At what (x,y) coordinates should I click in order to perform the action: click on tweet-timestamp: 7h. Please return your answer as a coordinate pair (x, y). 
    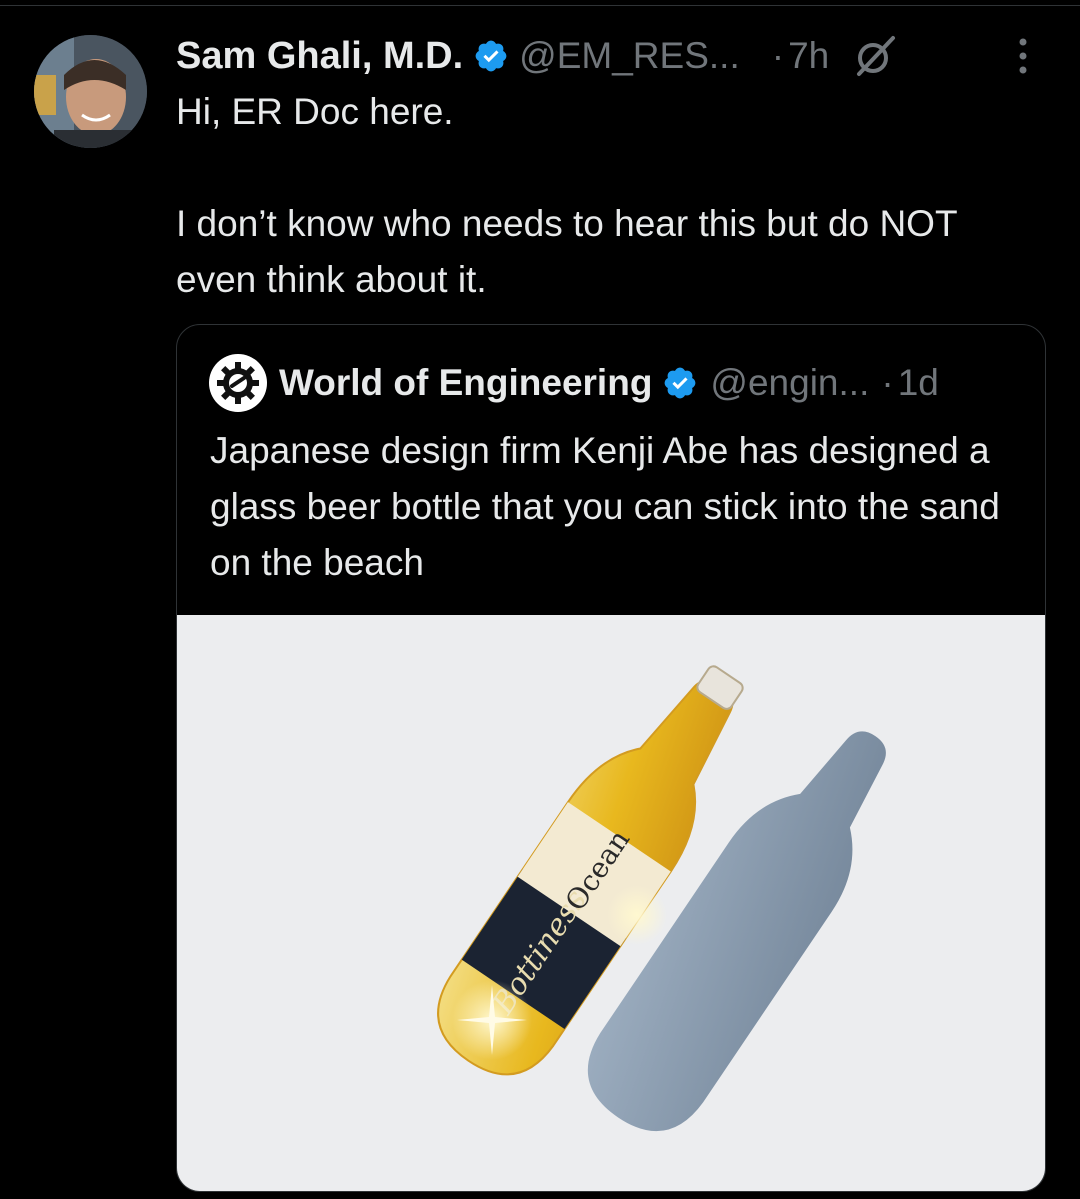
    Looking at the image, I should click on (808, 56).